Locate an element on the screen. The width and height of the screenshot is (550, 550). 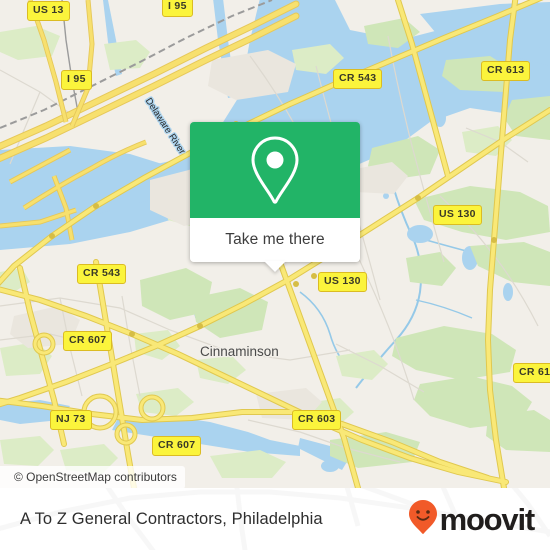
road-shield-nj-73: NJ 73 is located at coordinates (71, 420).